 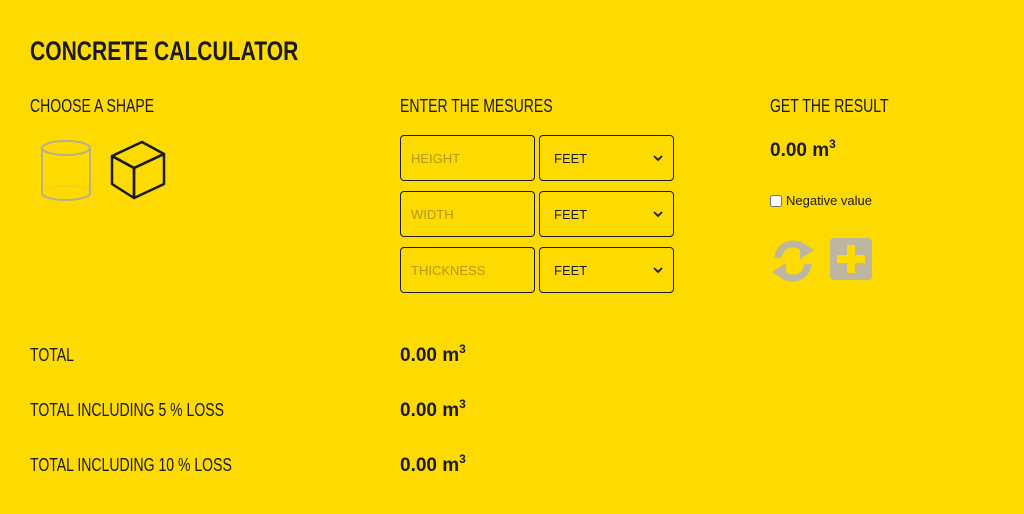 I want to click on total-label: TOTAL, so click(x=52, y=355).